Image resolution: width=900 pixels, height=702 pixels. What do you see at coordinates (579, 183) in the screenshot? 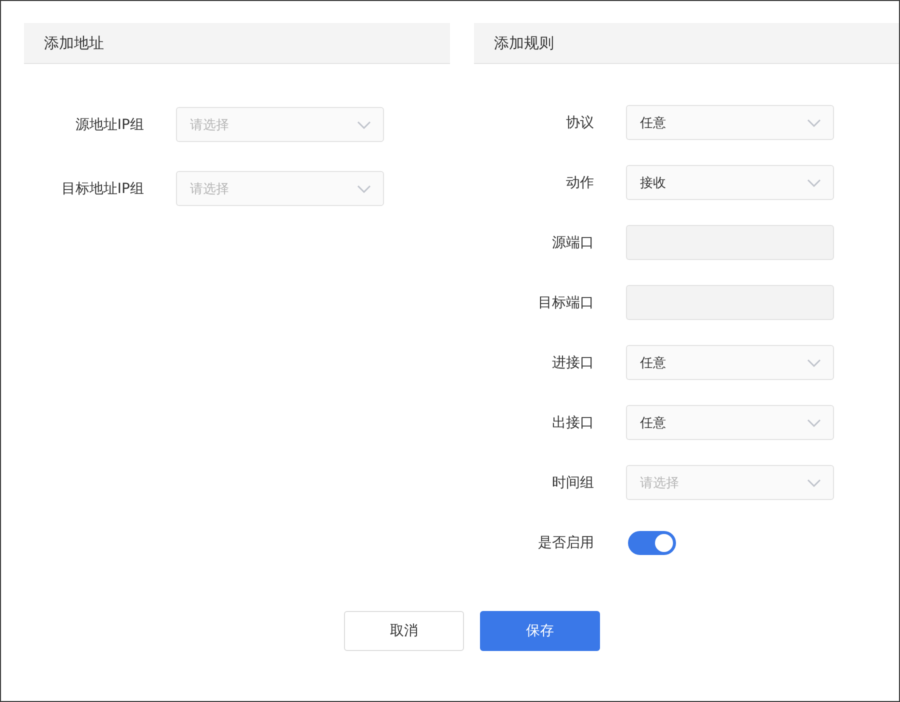
I see `field-label: 动作` at bounding box center [579, 183].